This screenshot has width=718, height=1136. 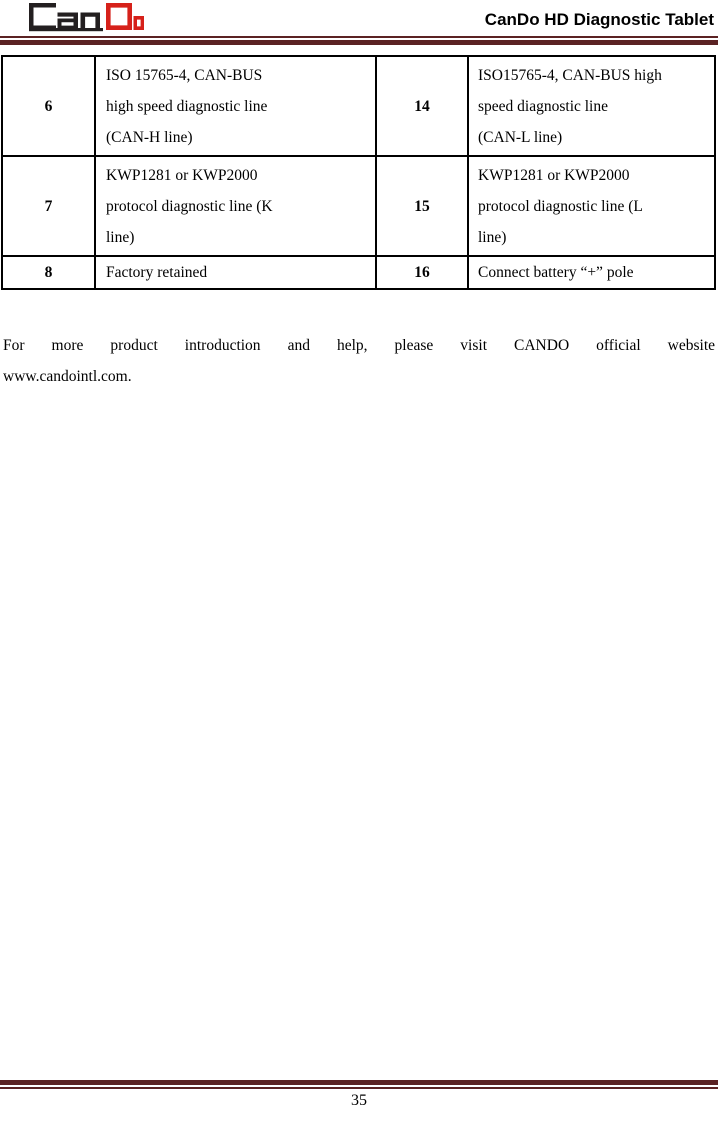 I want to click on page-footer: 35, so click(x=359, y=1108).